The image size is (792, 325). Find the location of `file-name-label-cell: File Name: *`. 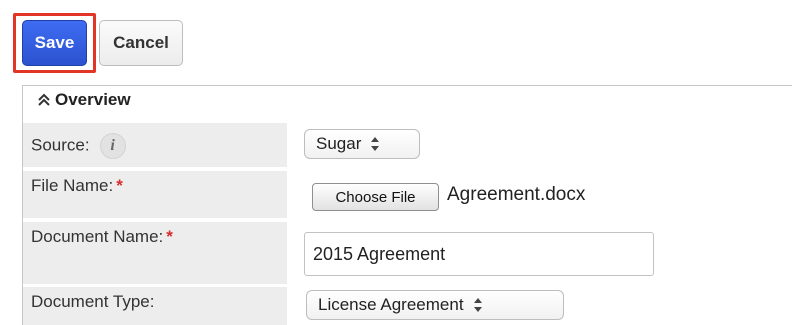

file-name-label-cell: File Name: * is located at coordinates (155, 194).